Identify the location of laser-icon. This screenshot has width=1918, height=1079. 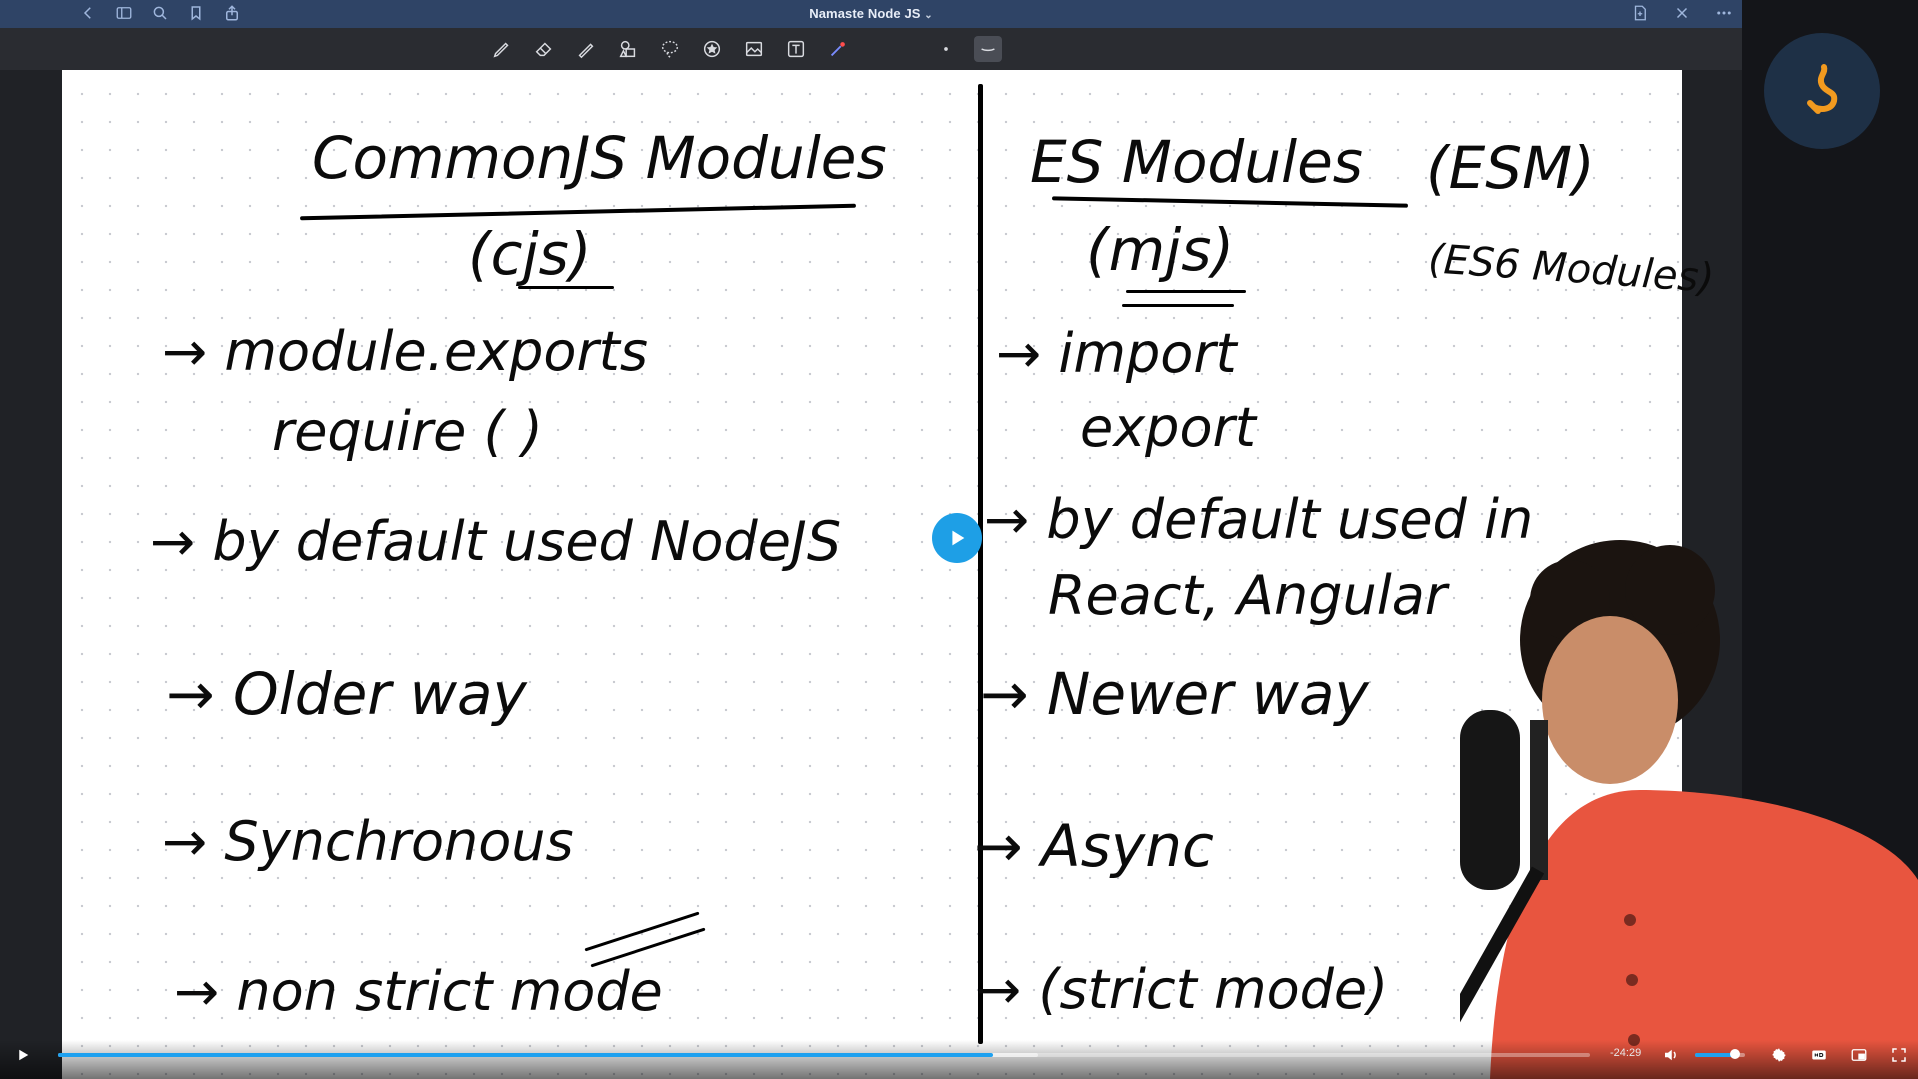
(838, 49).